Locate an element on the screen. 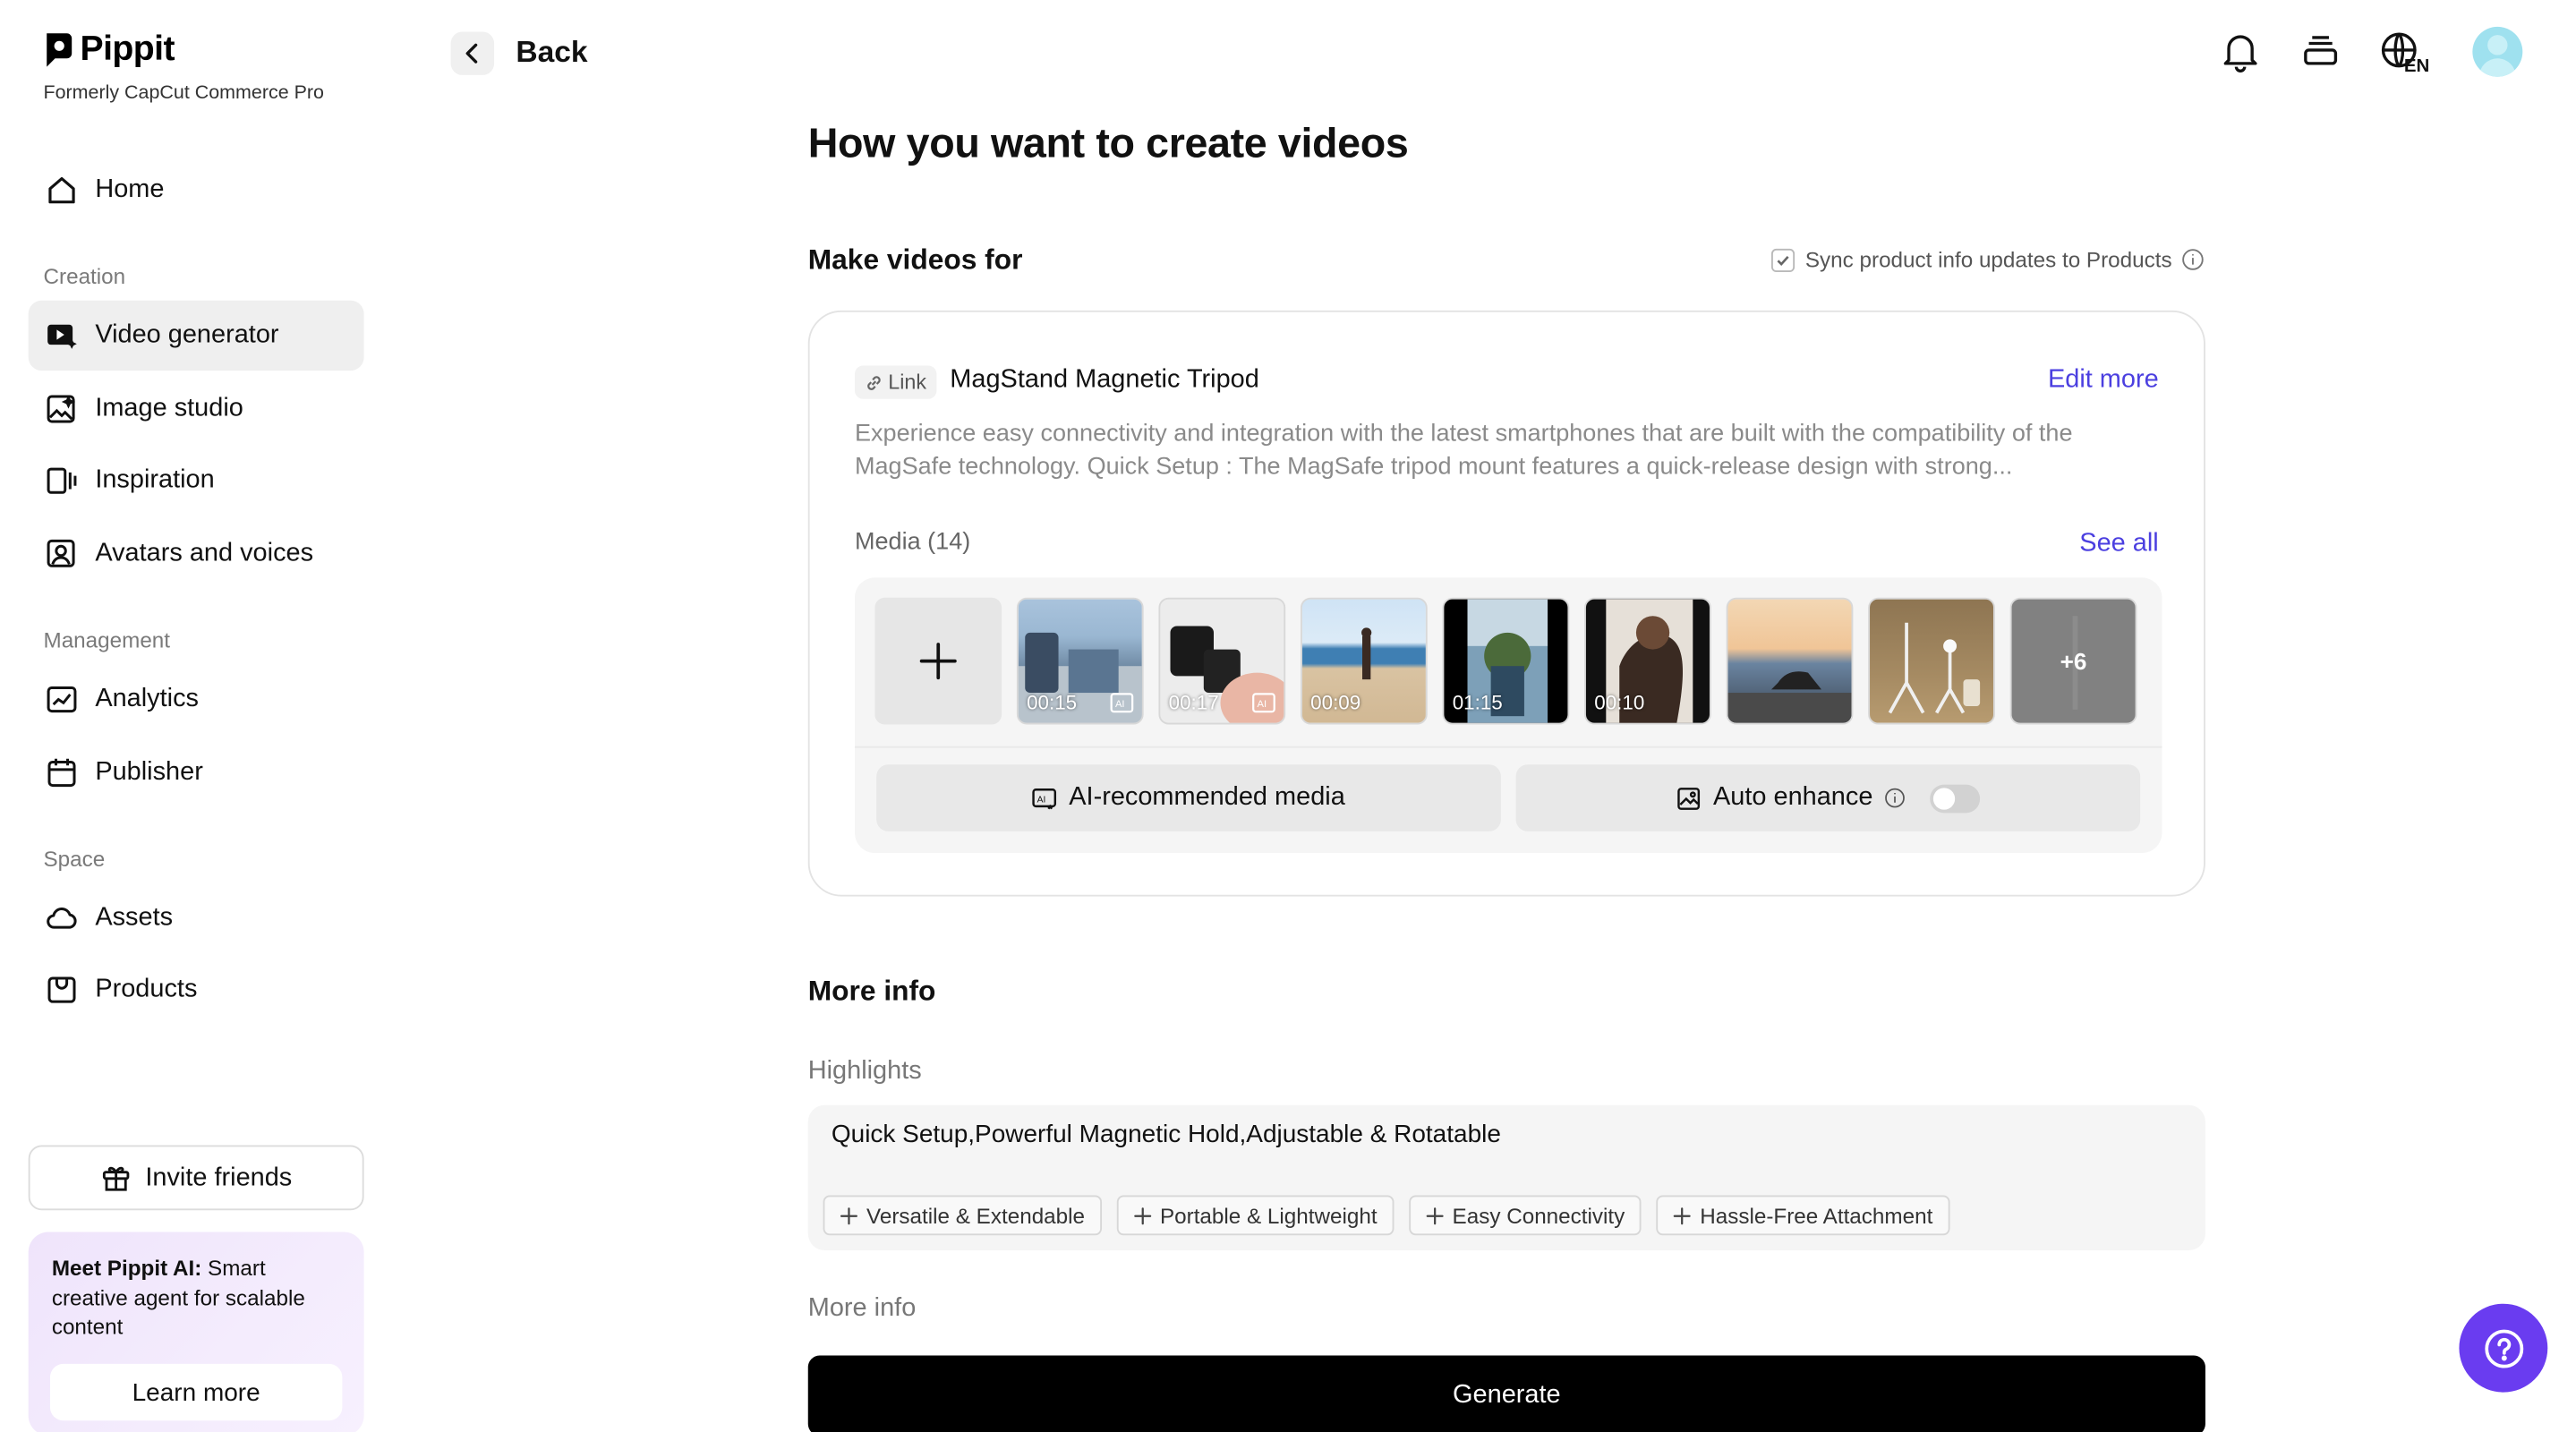  back-button is located at coordinates (472, 53).